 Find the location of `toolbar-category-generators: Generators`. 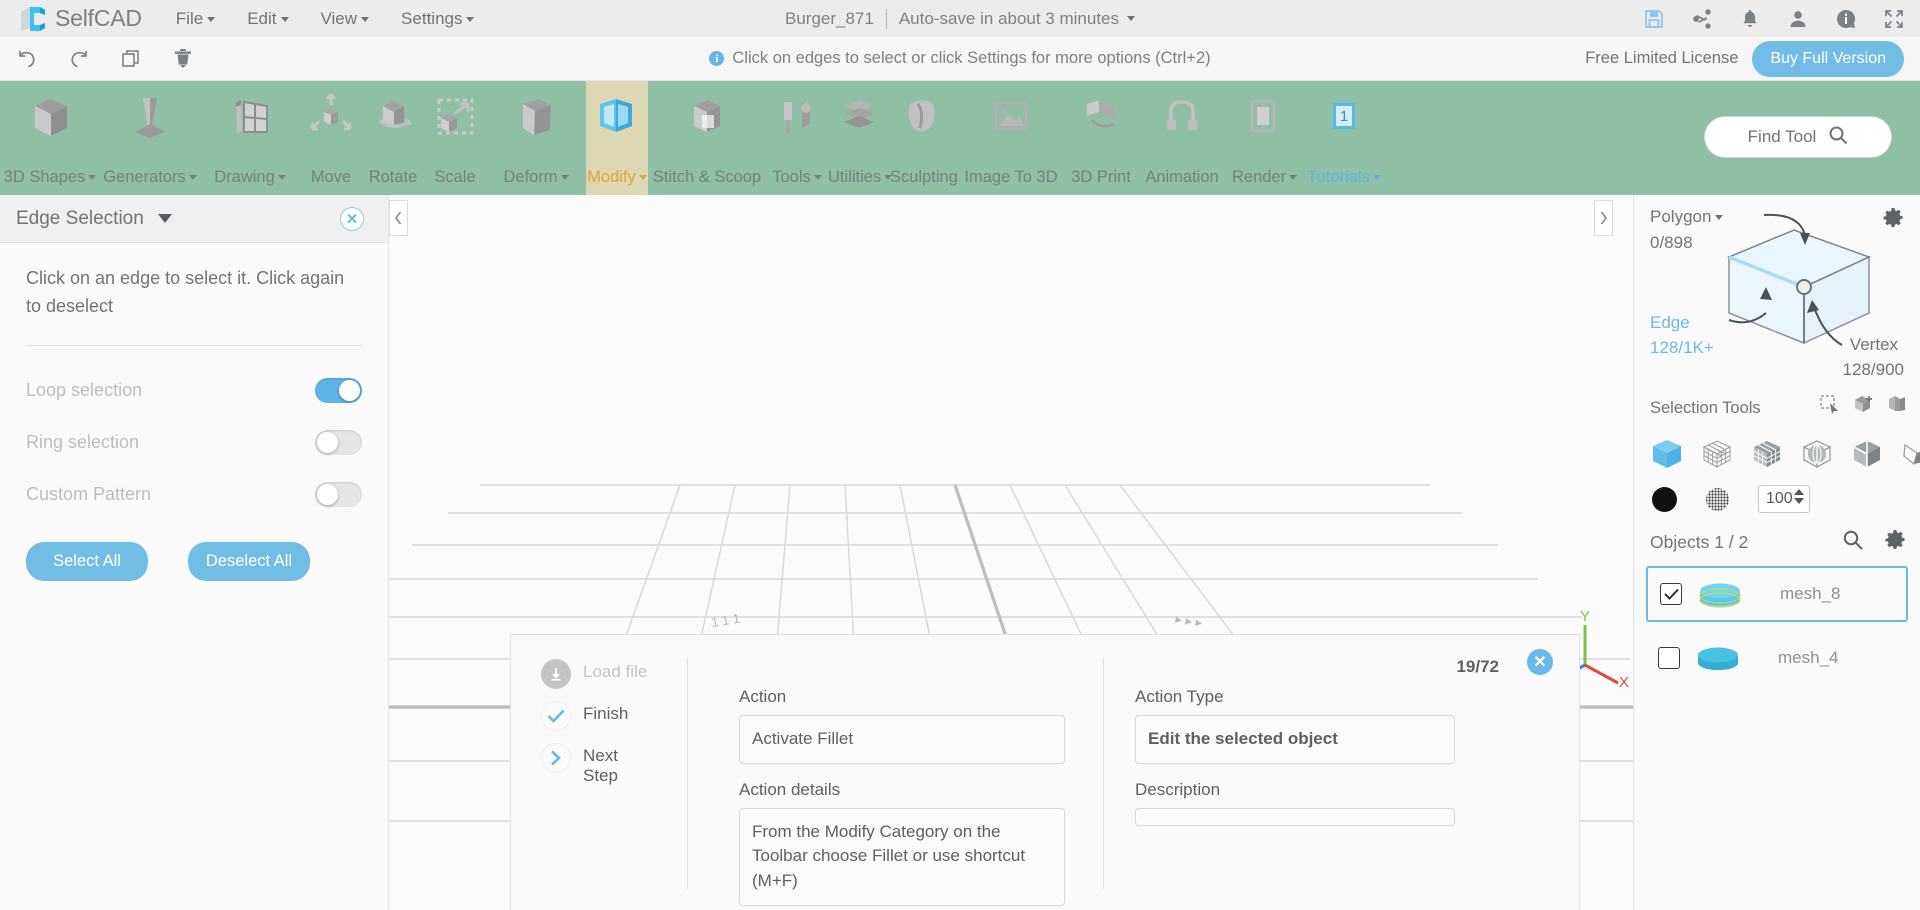

toolbar-category-generators: Generators is located at coordinates (150, 138).